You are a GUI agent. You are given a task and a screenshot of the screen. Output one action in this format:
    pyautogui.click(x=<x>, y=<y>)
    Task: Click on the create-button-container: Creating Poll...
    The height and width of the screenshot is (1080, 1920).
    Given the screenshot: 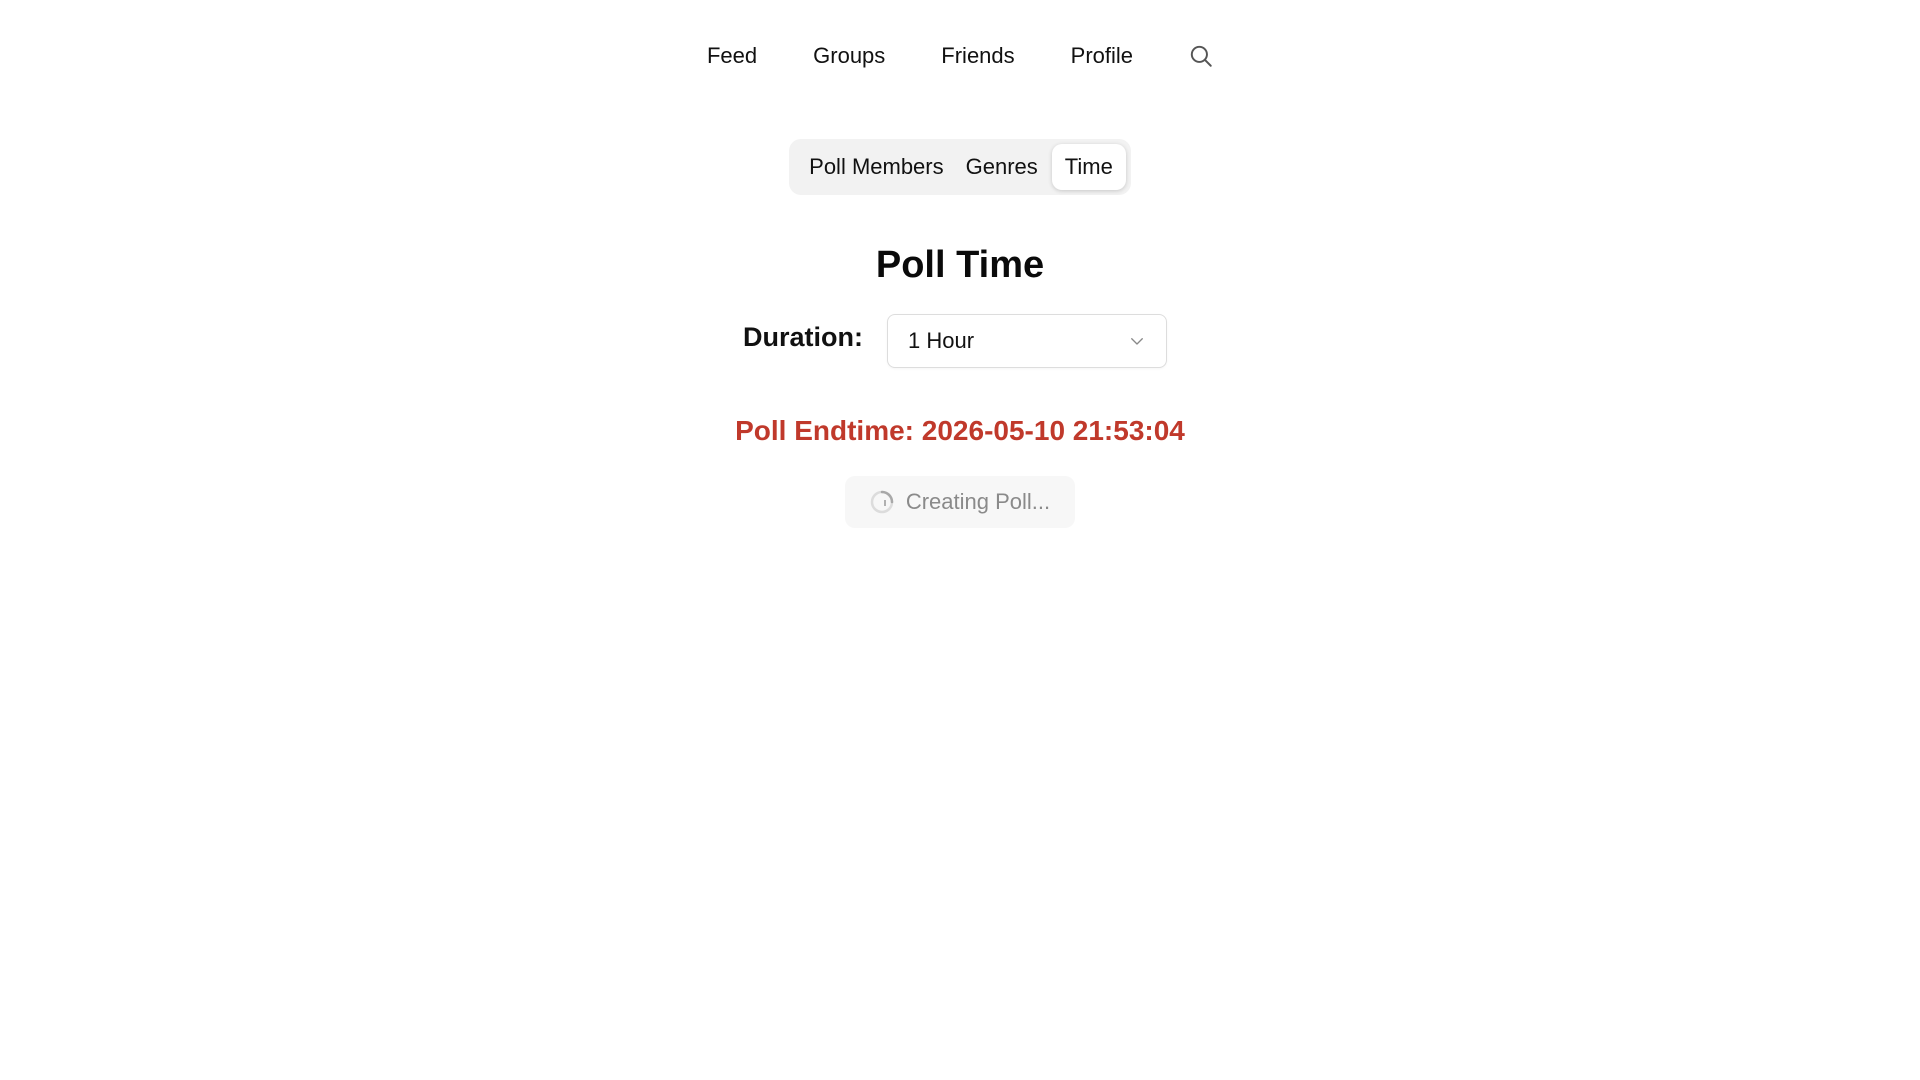 What is the action you would take?
    pyautogui.click(x=960, y=502)
    